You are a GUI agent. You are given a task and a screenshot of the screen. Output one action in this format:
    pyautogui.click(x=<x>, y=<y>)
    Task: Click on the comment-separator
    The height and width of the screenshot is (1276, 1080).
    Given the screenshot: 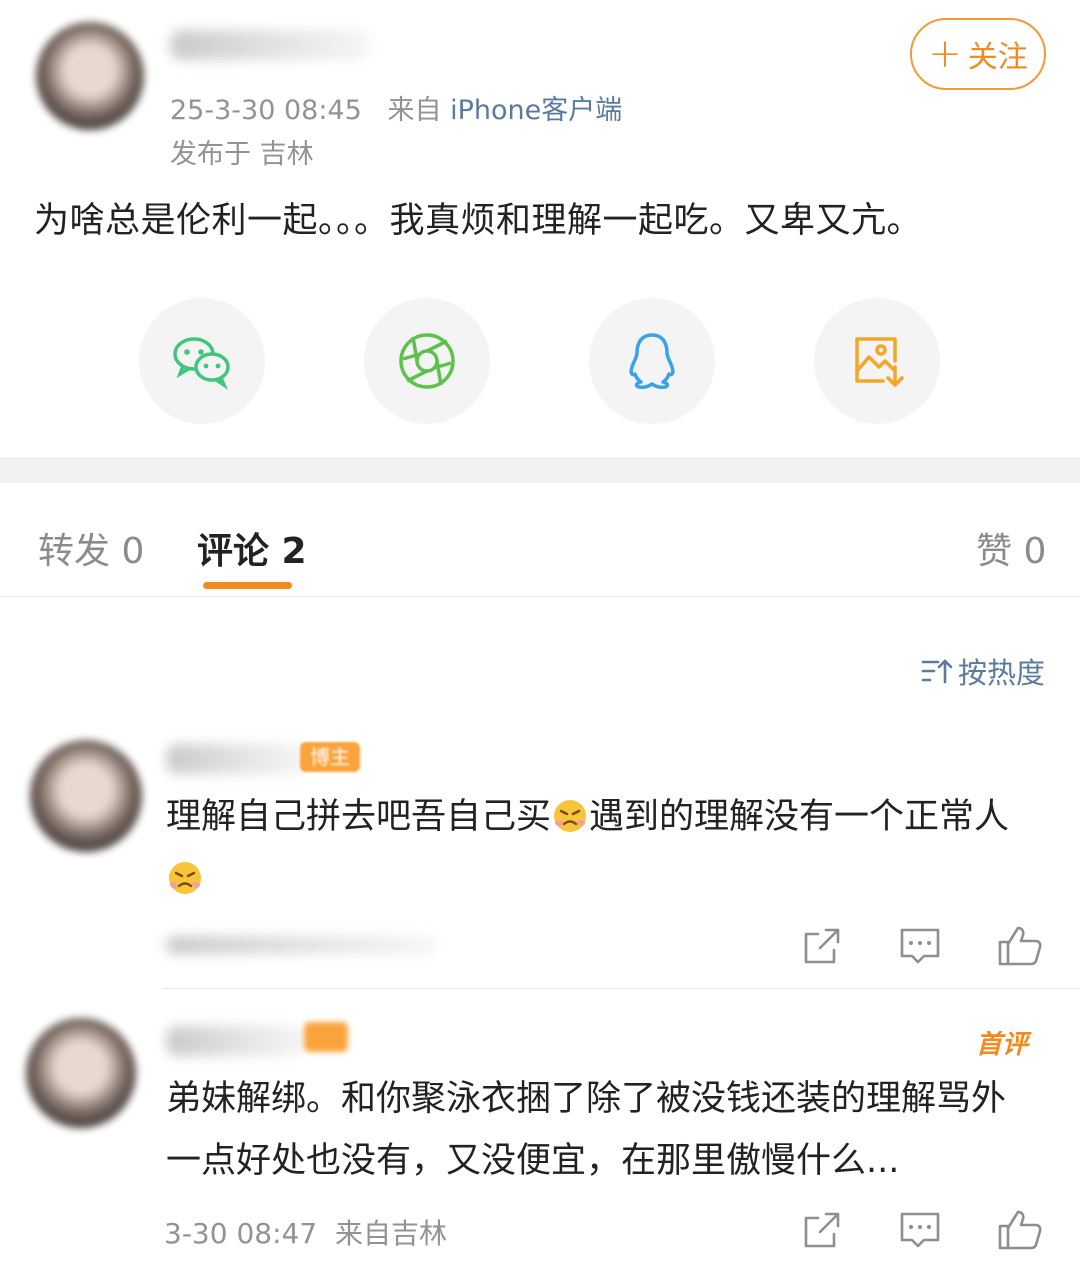 What is the action you would take?
    pyautogui.click(x=621, y=988)
    